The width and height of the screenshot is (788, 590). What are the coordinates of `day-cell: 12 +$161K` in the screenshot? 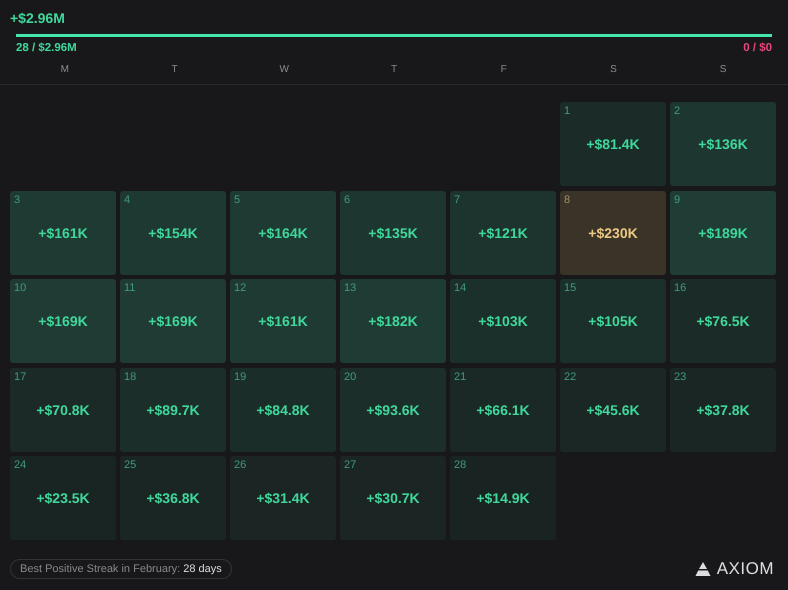 It's located at (283, 321).